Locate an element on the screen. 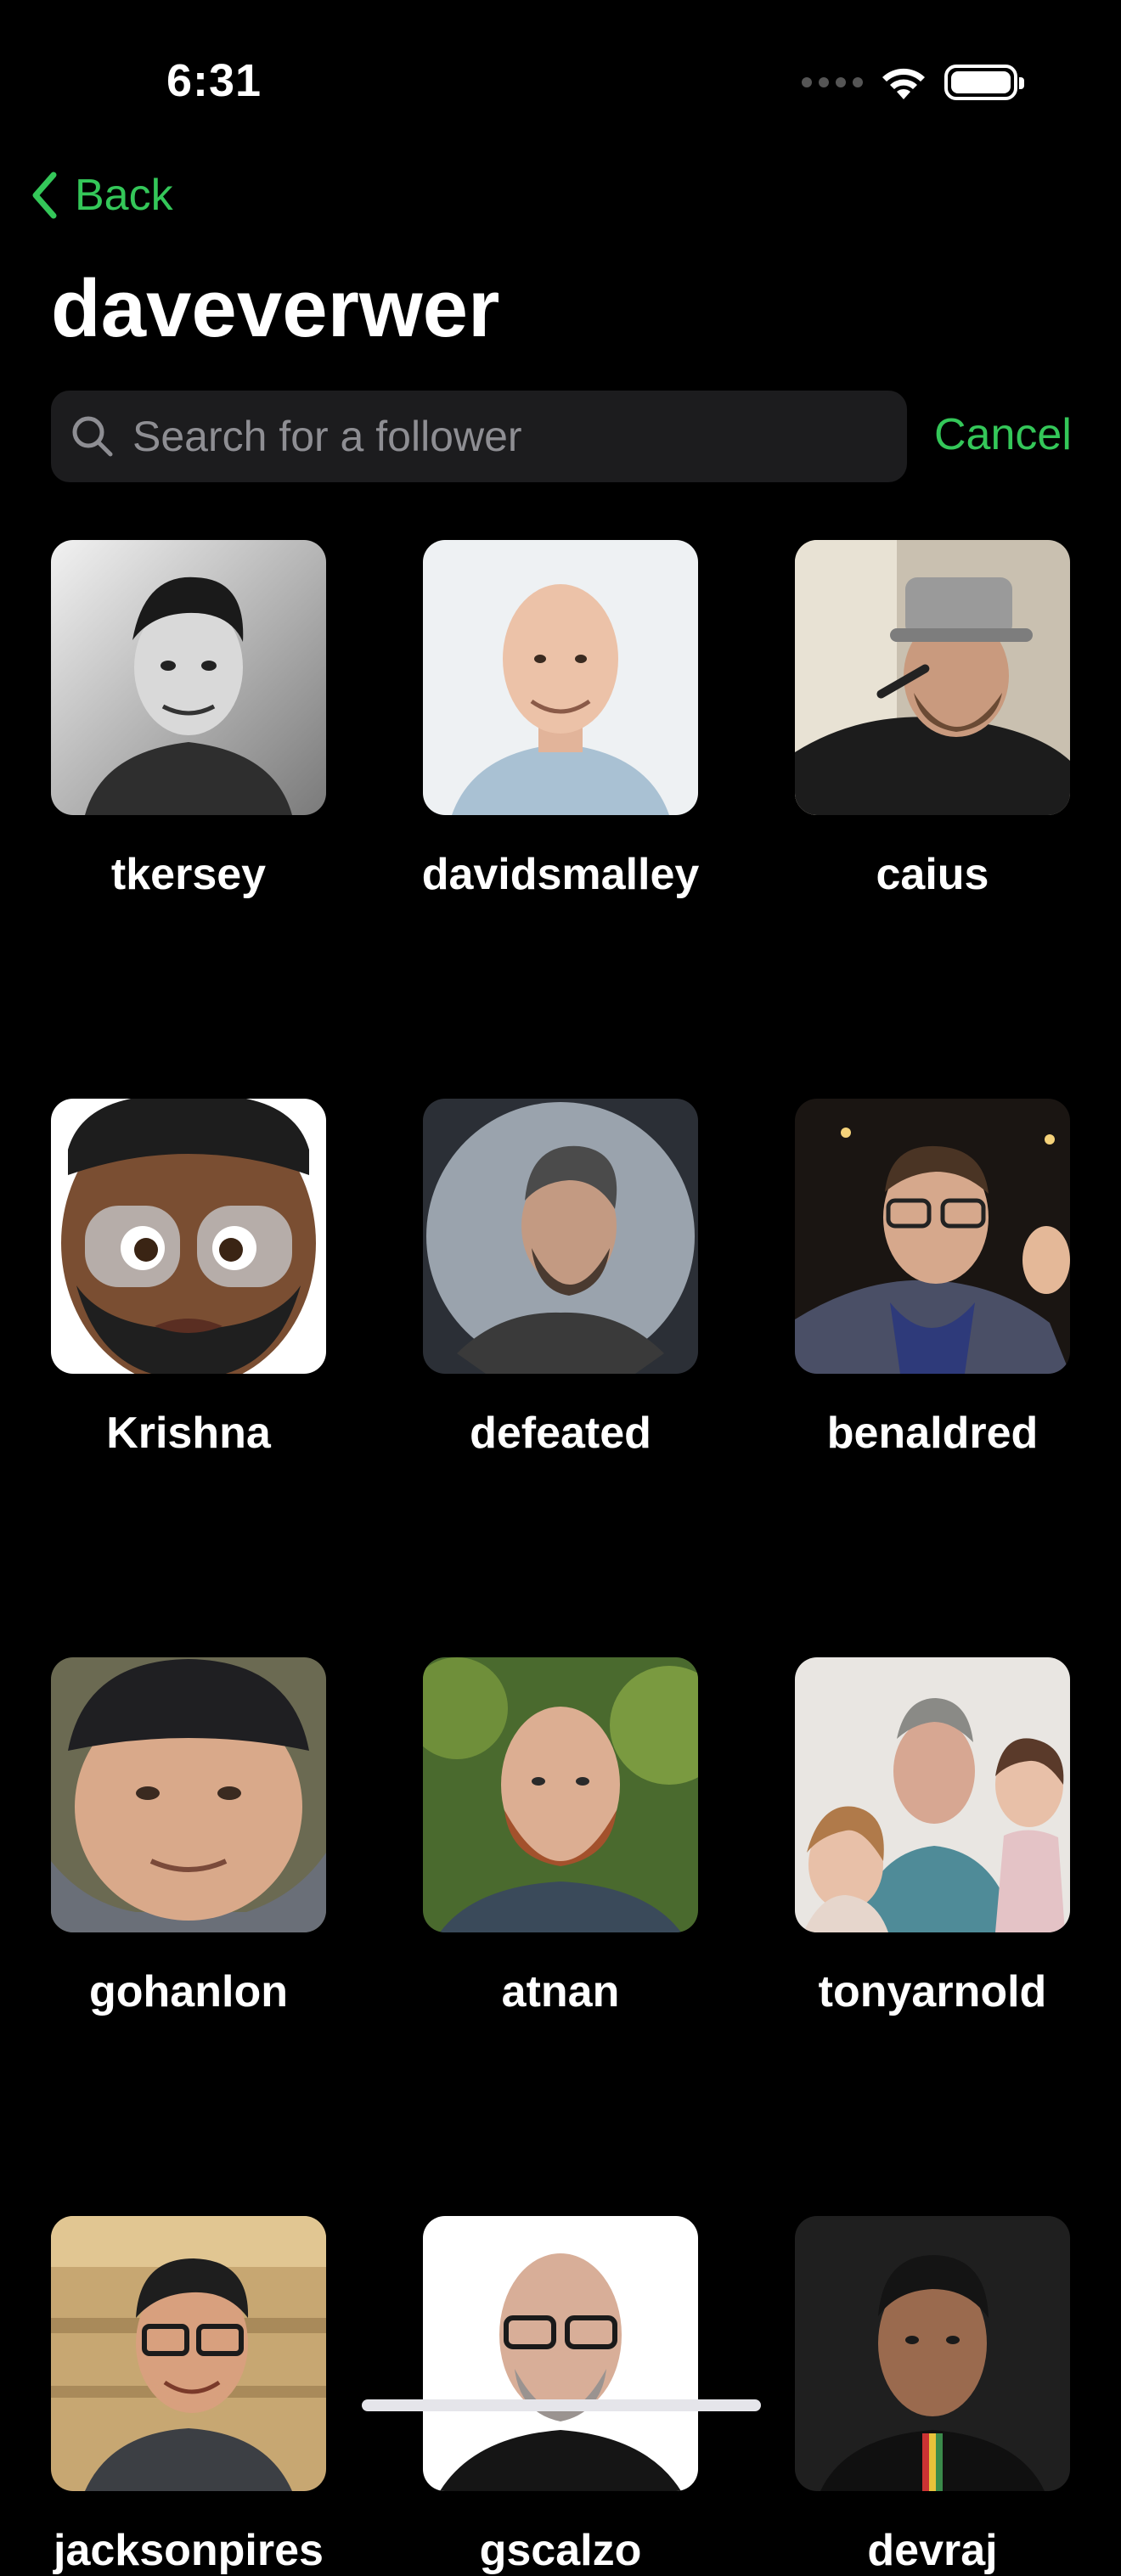  follower-card: Krishna is located at coordinates (188, 1279).